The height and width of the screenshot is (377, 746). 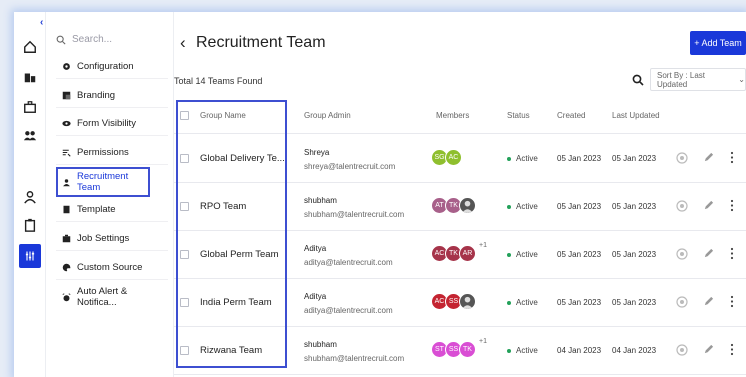 I want to click on column-header: Group Name, so click(x=223, y=115).